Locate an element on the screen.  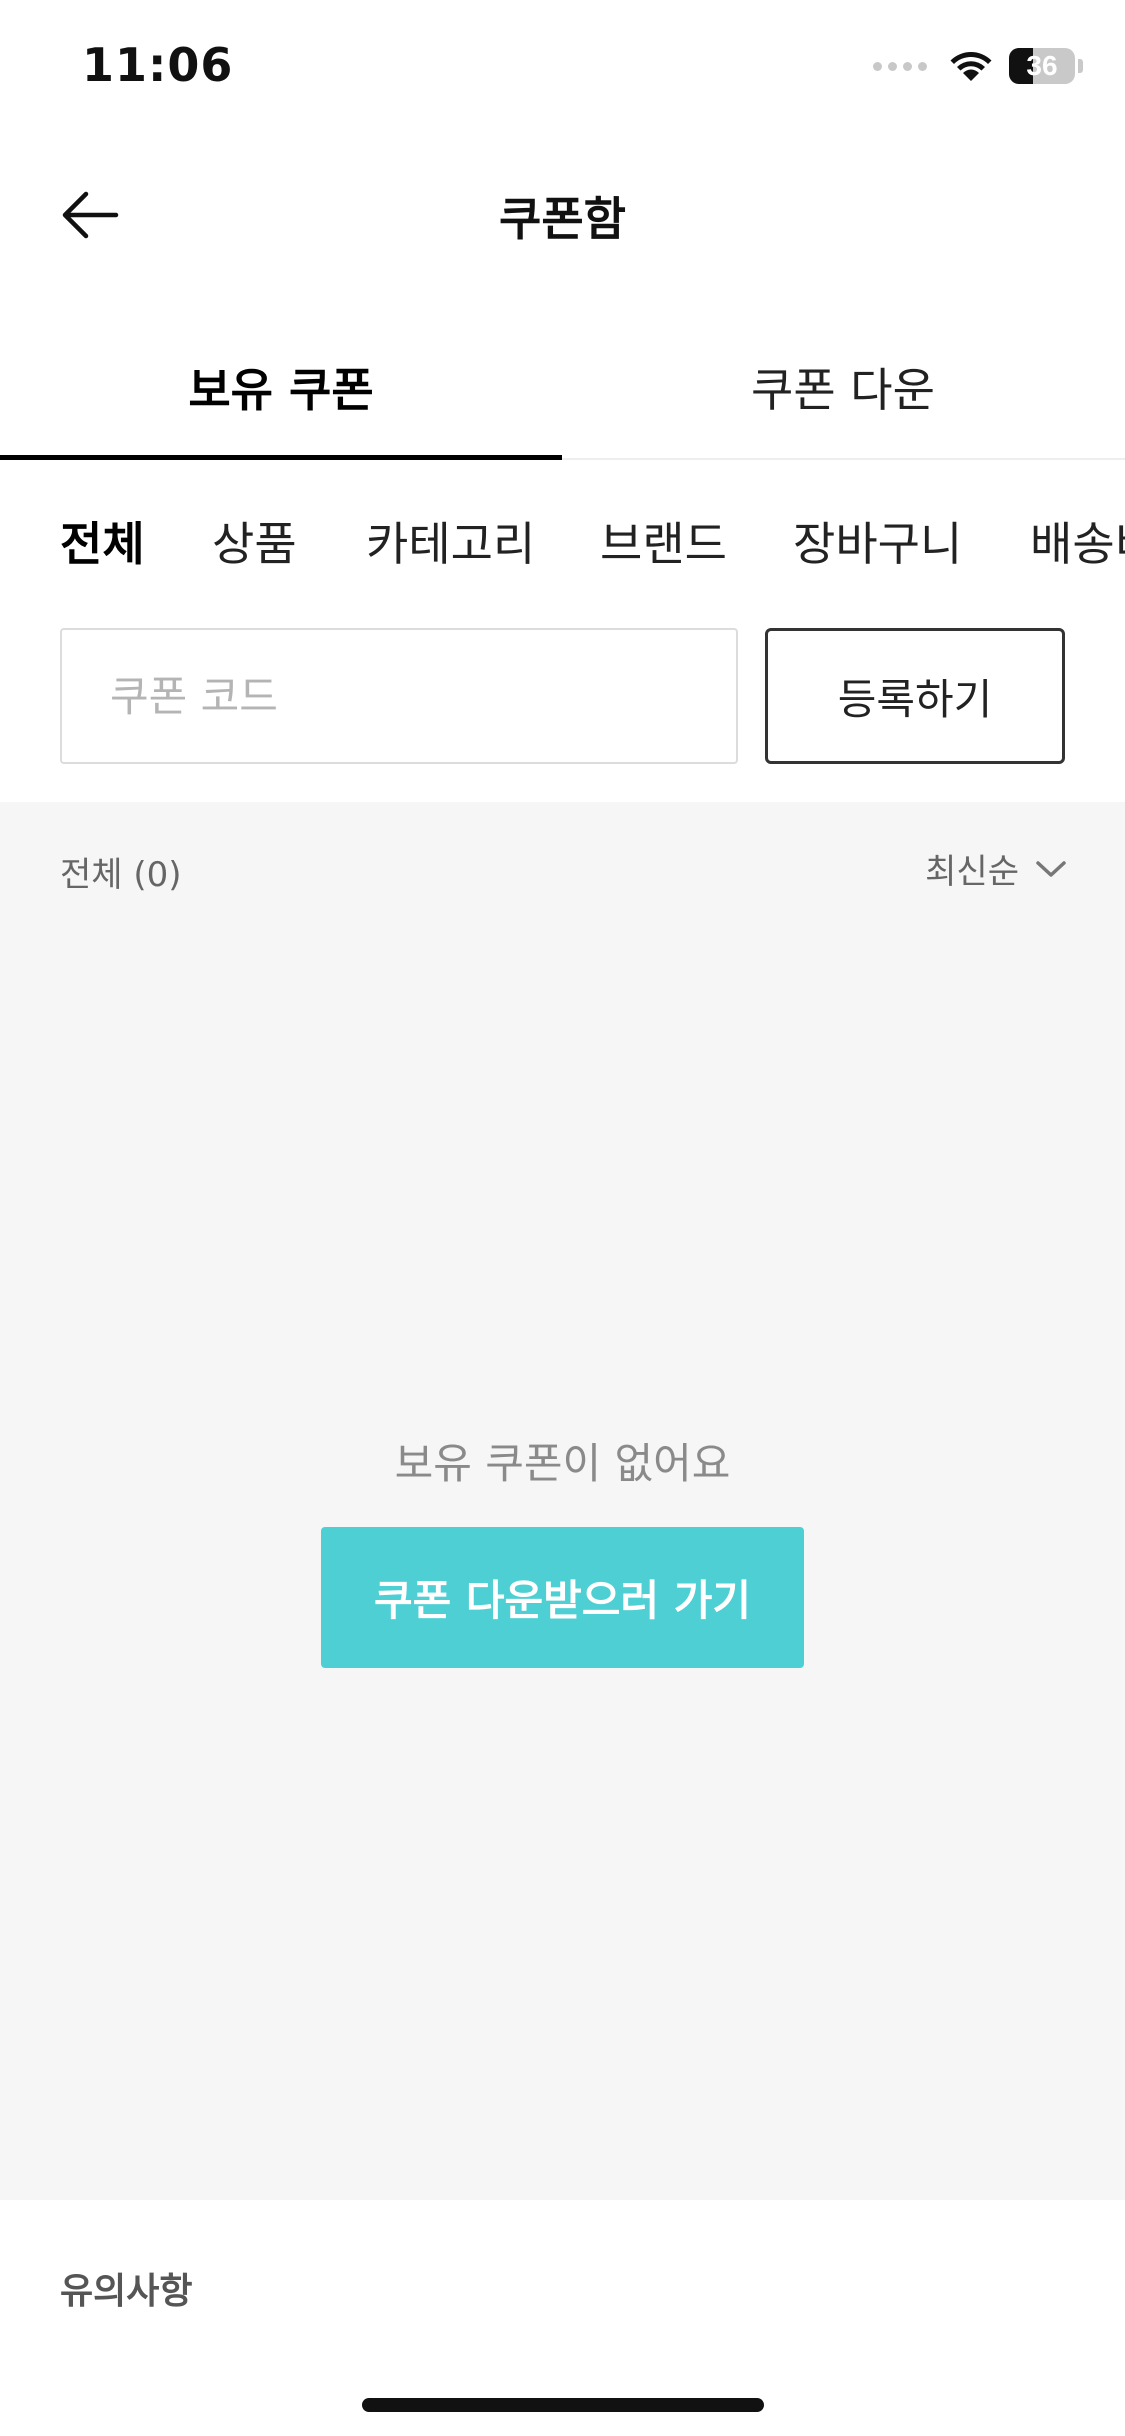
coupon-code-row: 등록하기 is located at coordinates (562, 697).